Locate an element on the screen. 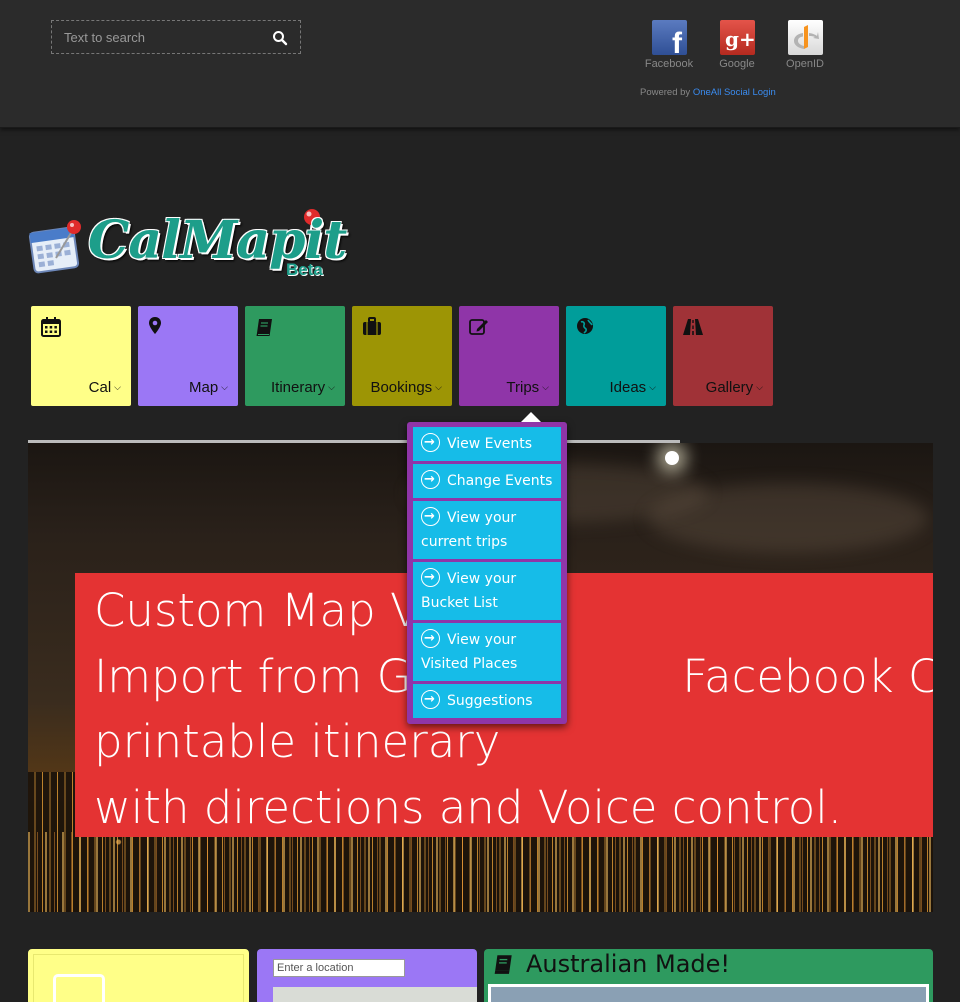 This screenshot has height=1002, width=960. city-lights-image is located at coordinates (480, 872).